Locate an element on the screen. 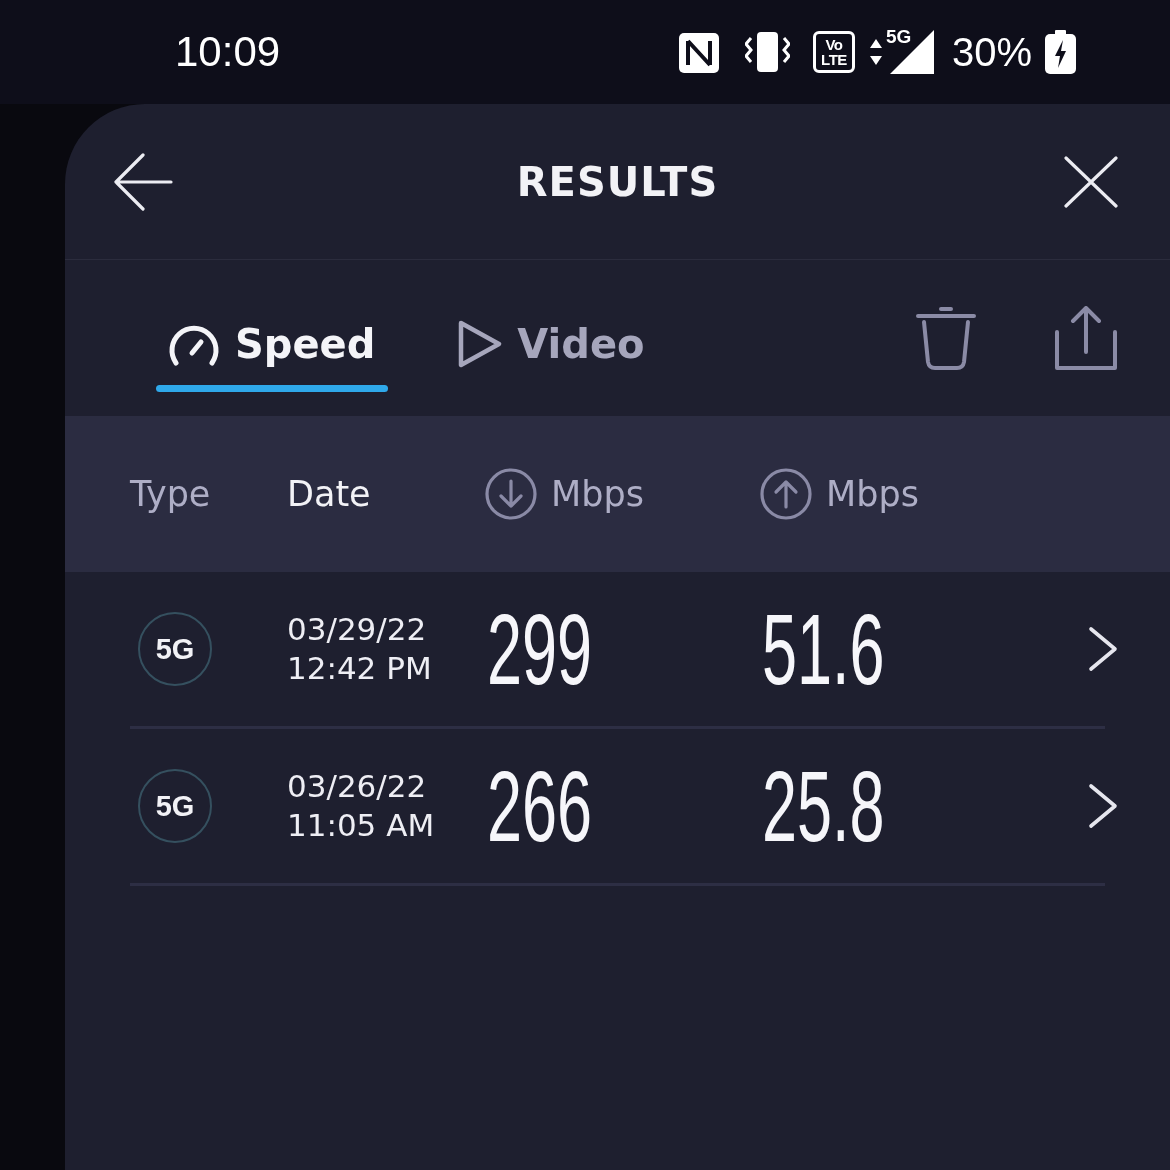 The width and height of the screenshot is (1170, 1170). volte-text: LTE is located at coordinates (834, 59).